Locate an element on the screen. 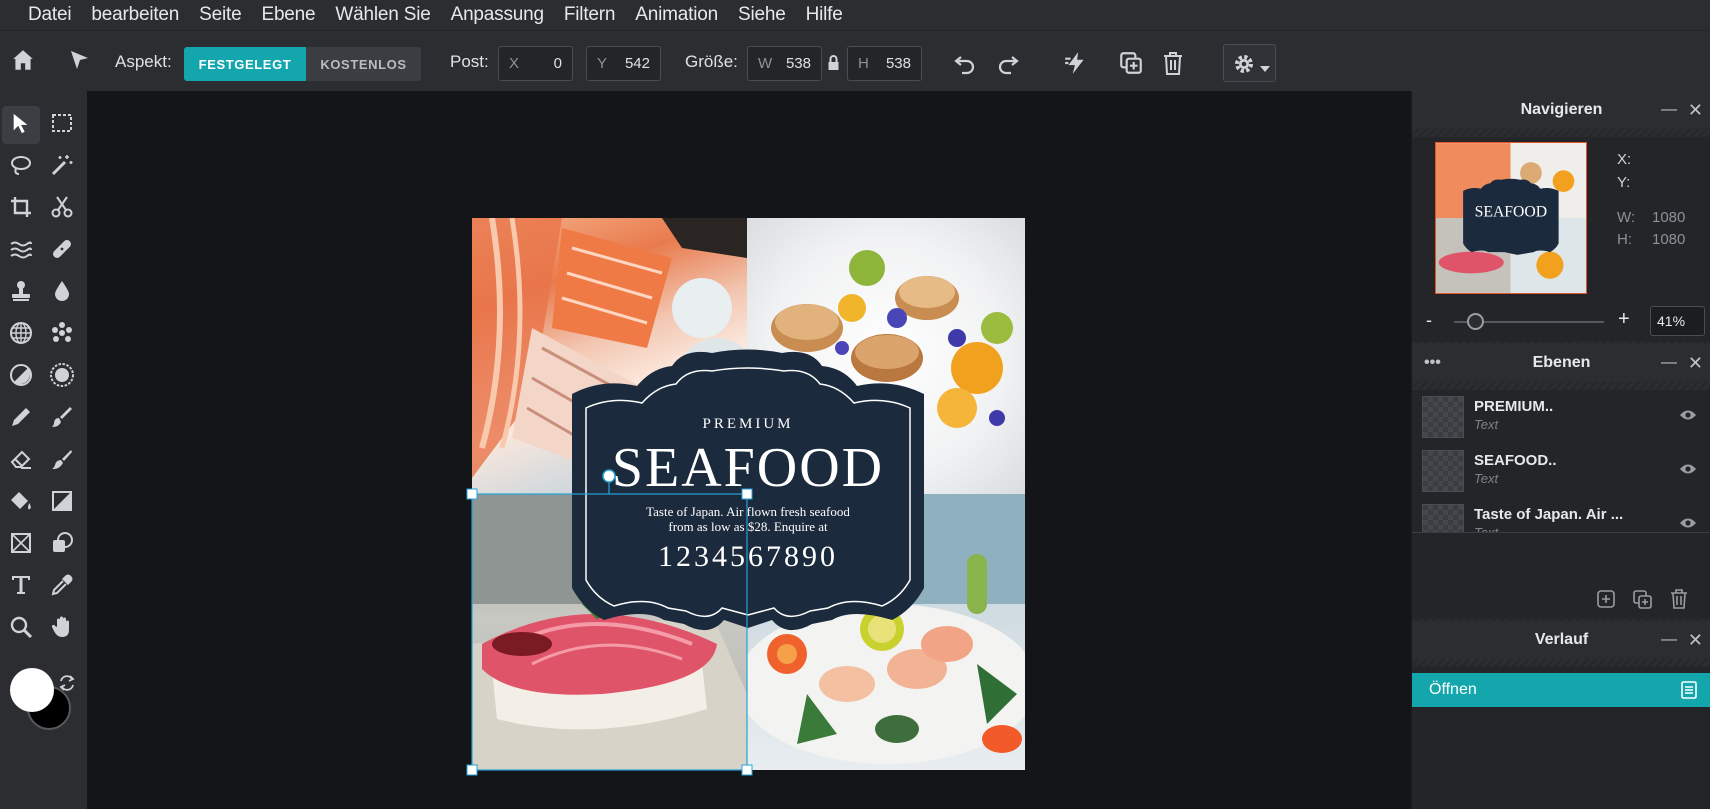 The width and height of the screenshot is (1710, 809). badge-premium: PREMIUM is located at coordinates (747, 424).